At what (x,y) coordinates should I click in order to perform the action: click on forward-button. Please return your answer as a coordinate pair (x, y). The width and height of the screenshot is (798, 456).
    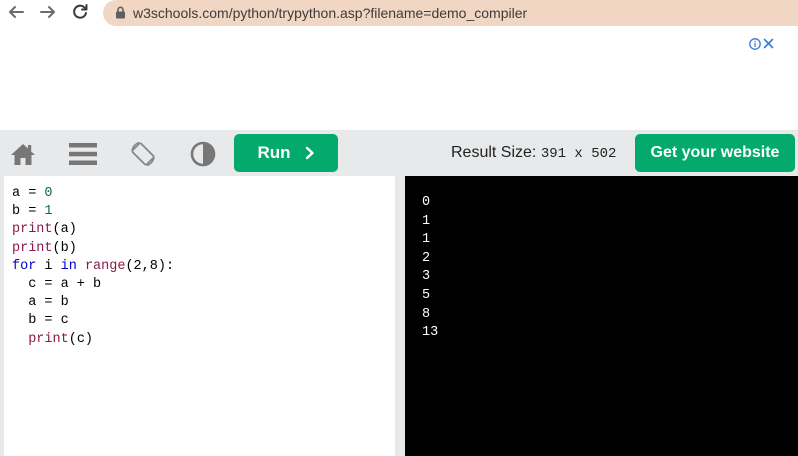
    Looking at the image, I should click on (48, 12).